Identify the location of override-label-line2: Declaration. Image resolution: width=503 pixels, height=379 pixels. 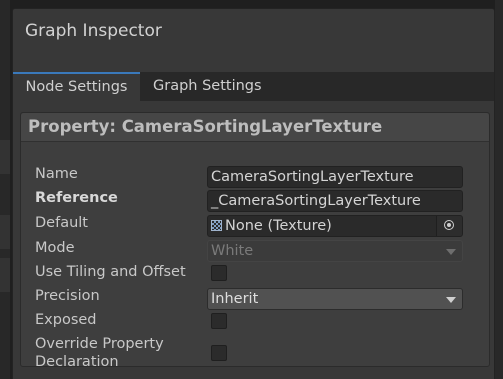
(77, 362).